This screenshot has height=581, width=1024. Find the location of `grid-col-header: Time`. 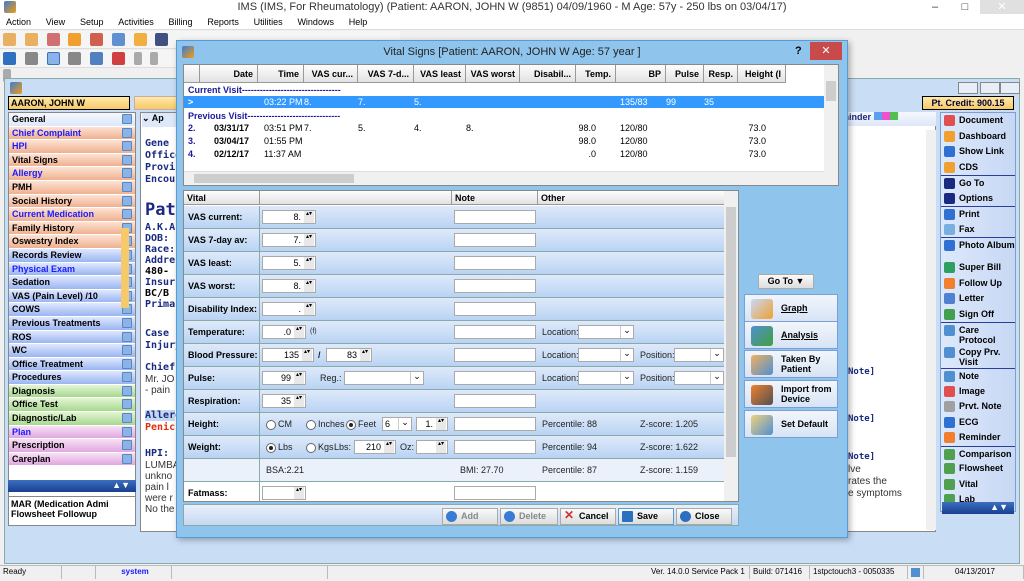

grid-col-header: Time is located at coordinates (281, 74).